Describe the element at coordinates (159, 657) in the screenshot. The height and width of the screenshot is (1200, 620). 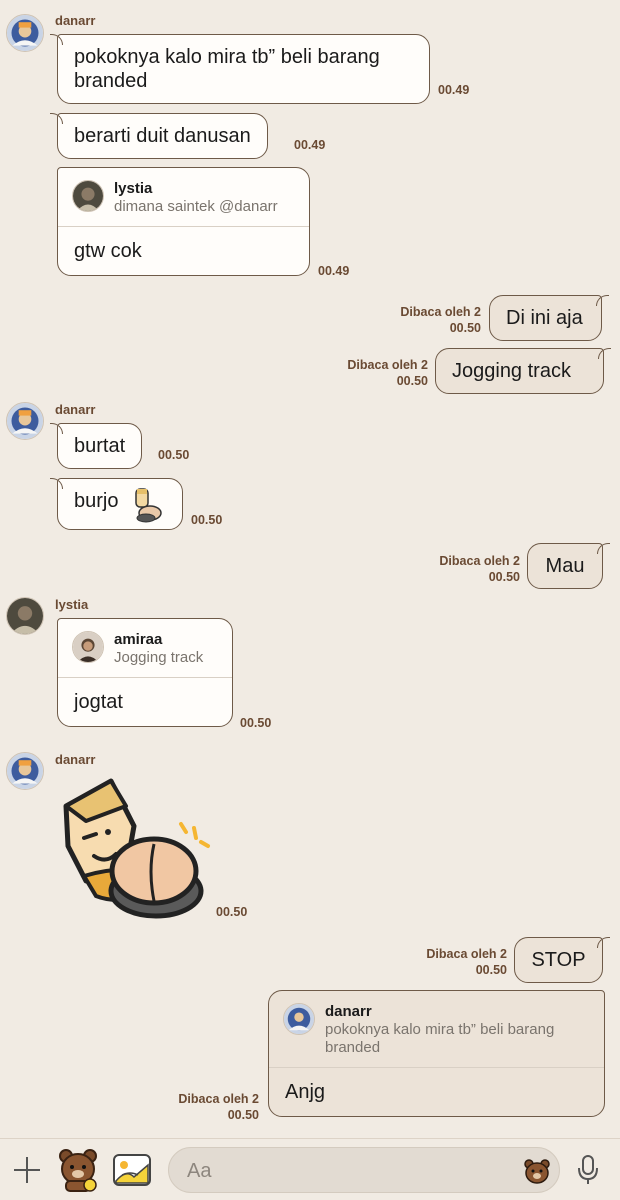
I see `quoted-text: Jogging track` at that location.